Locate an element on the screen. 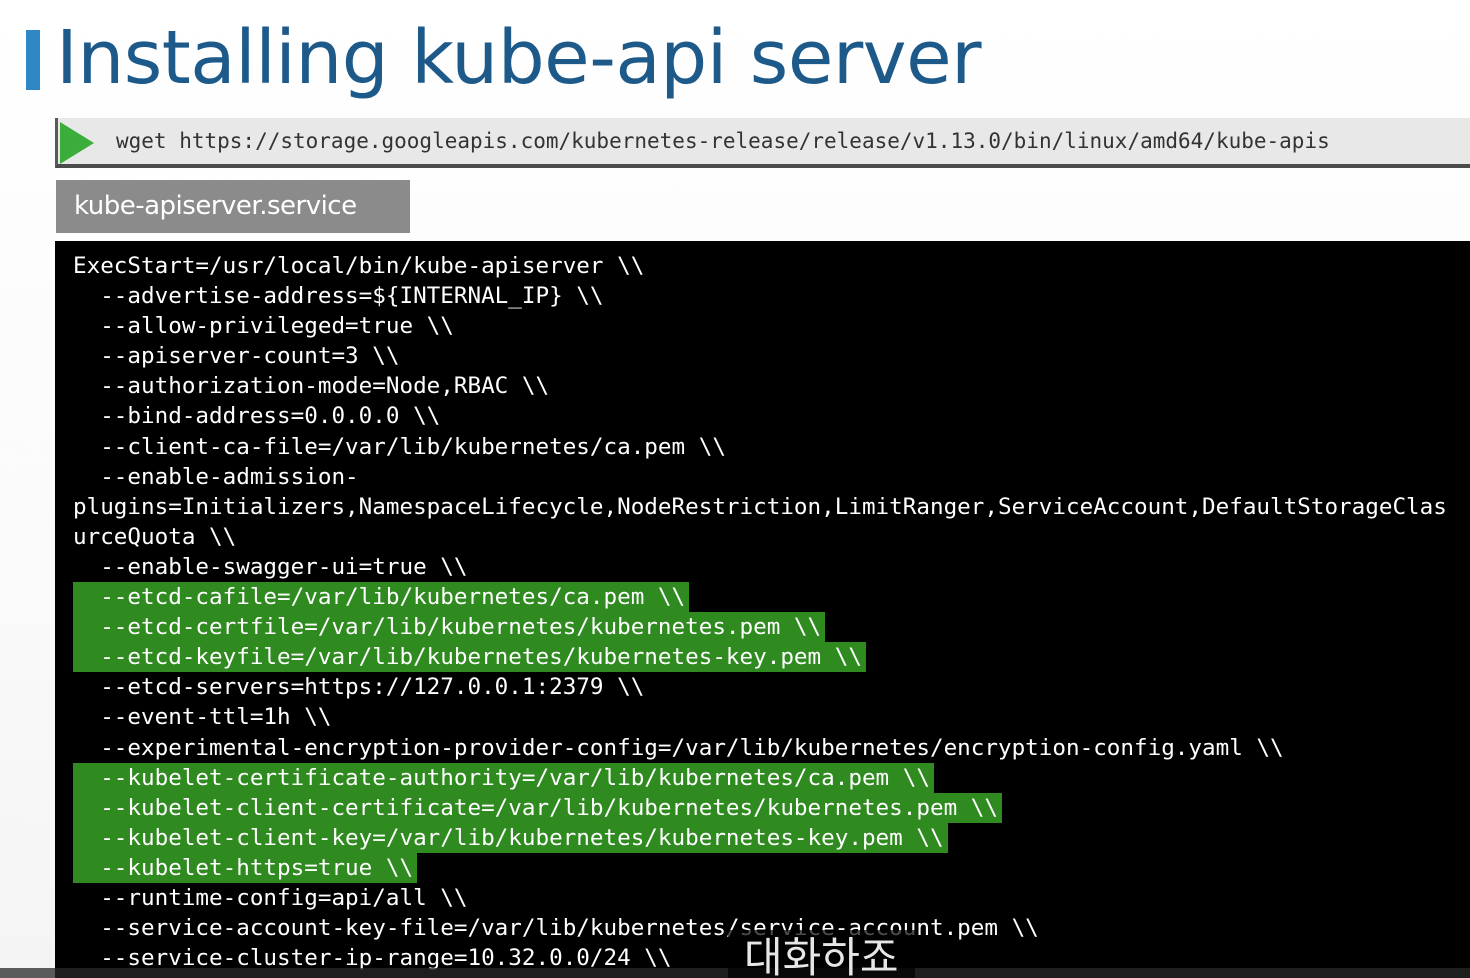  file-label: kube-apiserver.service is located at coordinates (233, 206).